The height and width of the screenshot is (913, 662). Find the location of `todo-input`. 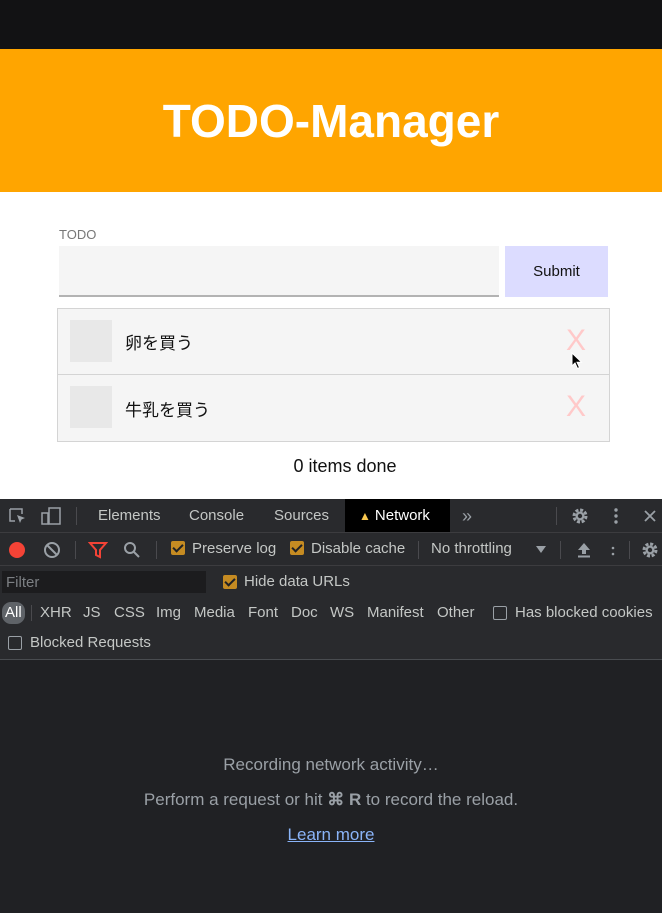

todo-input is located at coordinates (279, 271).